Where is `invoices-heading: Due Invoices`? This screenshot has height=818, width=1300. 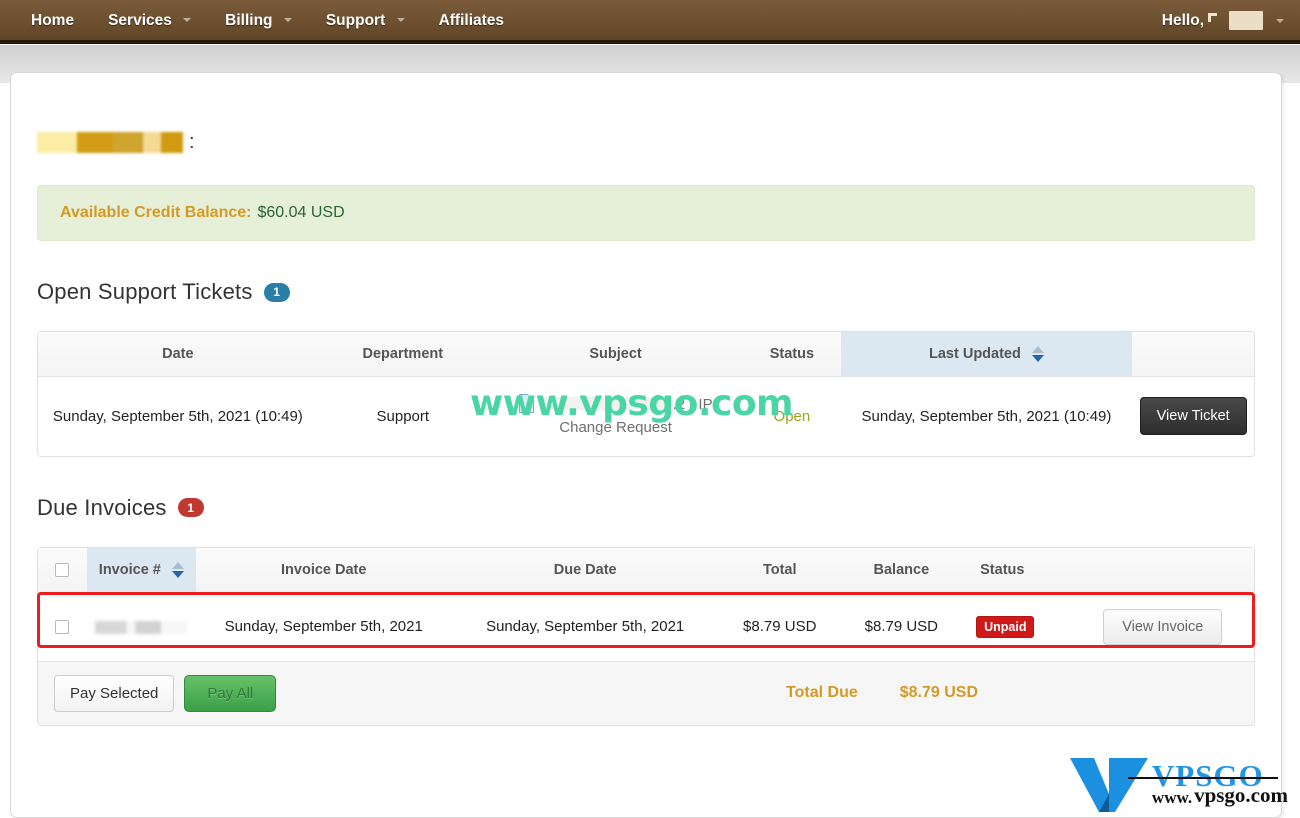 invoices-heading: Due Invoices is located at coordinates (102, 507).